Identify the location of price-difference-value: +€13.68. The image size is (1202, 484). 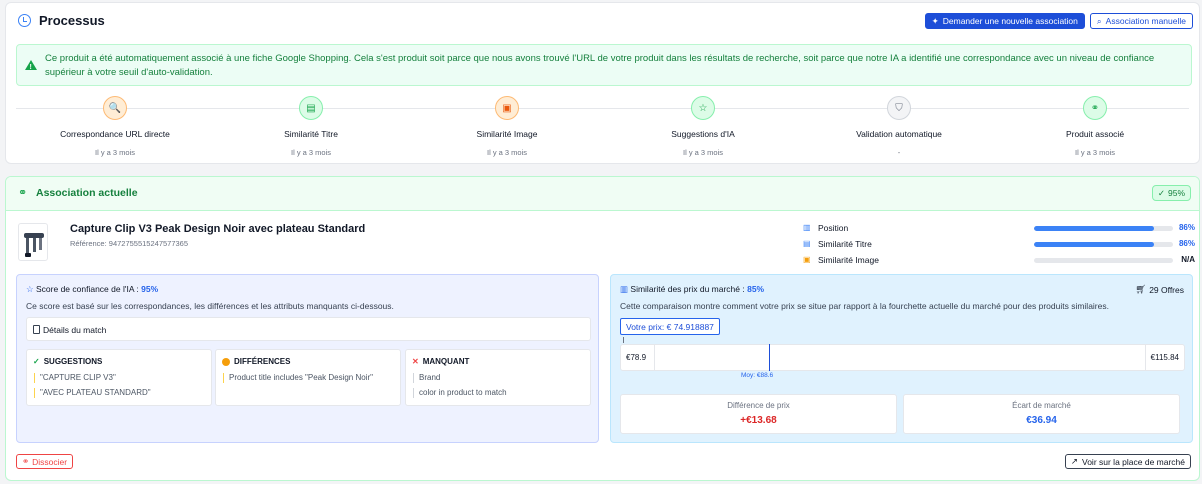
(758, 420).